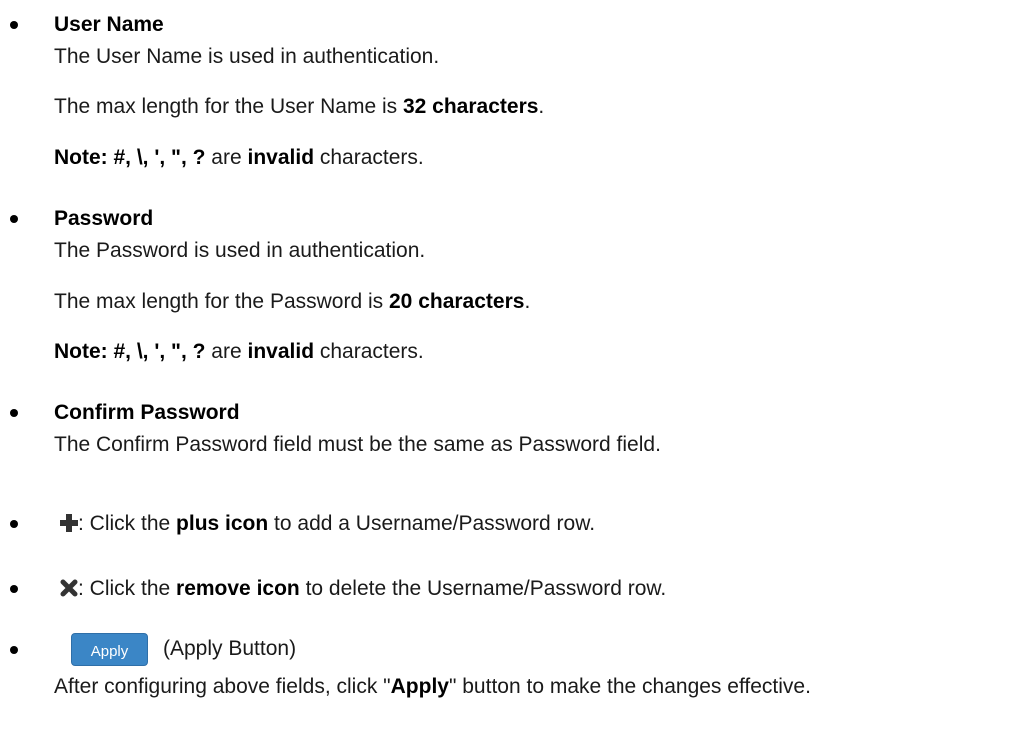 The width and height of the screenshot is (1035, 733). Describe the element at coordinates (109, 649) in the screenshot. I see `apply-button: Apply` at that location.